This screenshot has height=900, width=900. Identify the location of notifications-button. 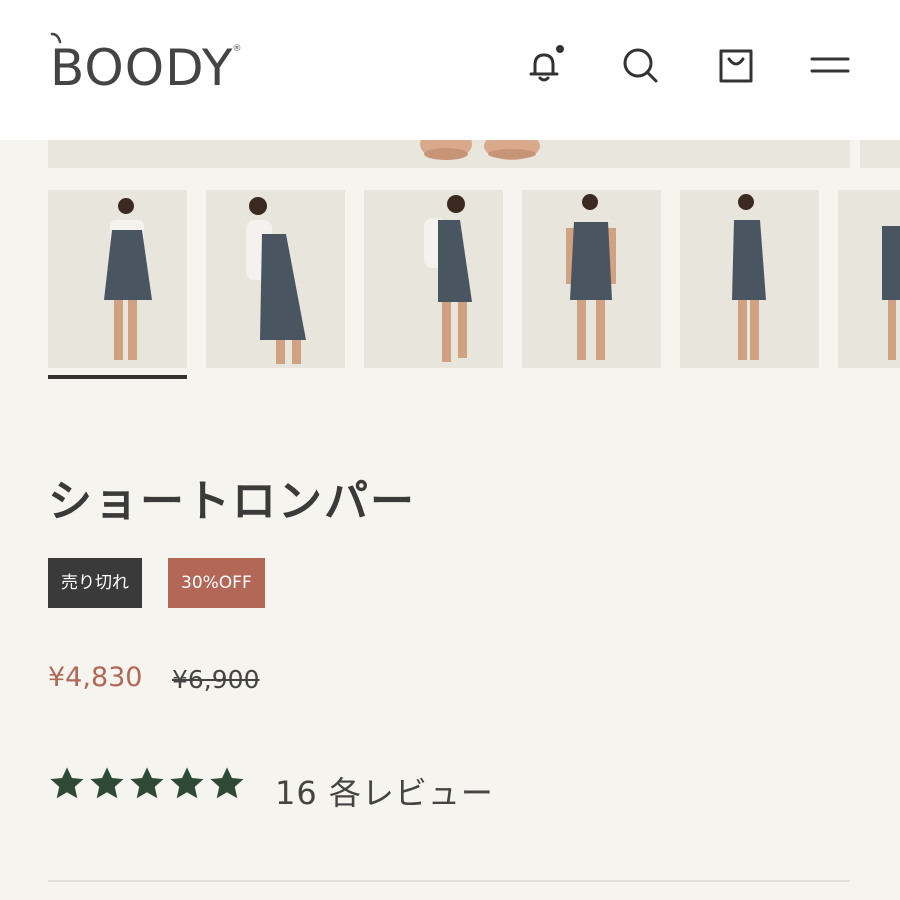
(544, 65).